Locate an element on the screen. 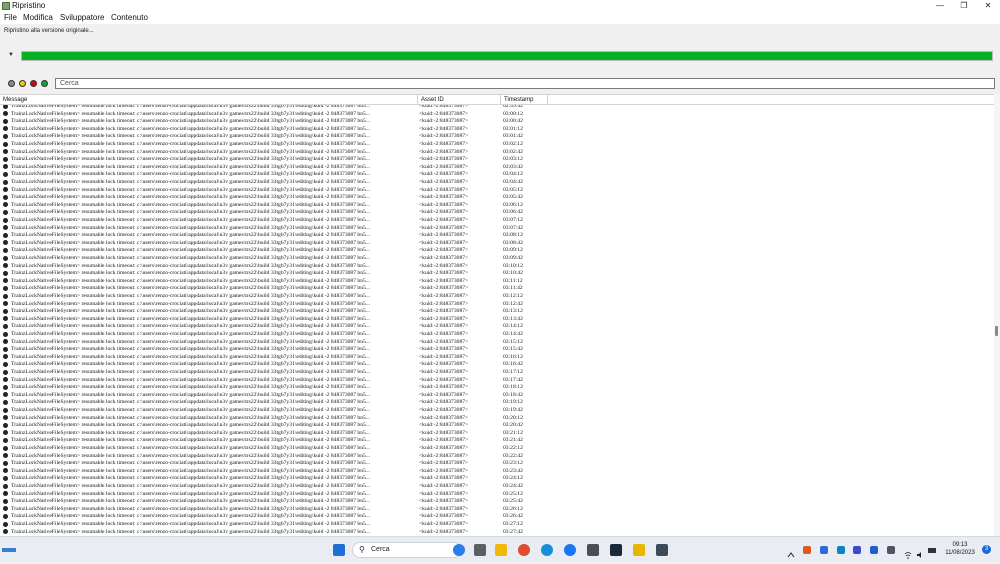 This screenshot has width=1000, height=564. column-message: Message is located at coordinates (209, 100).